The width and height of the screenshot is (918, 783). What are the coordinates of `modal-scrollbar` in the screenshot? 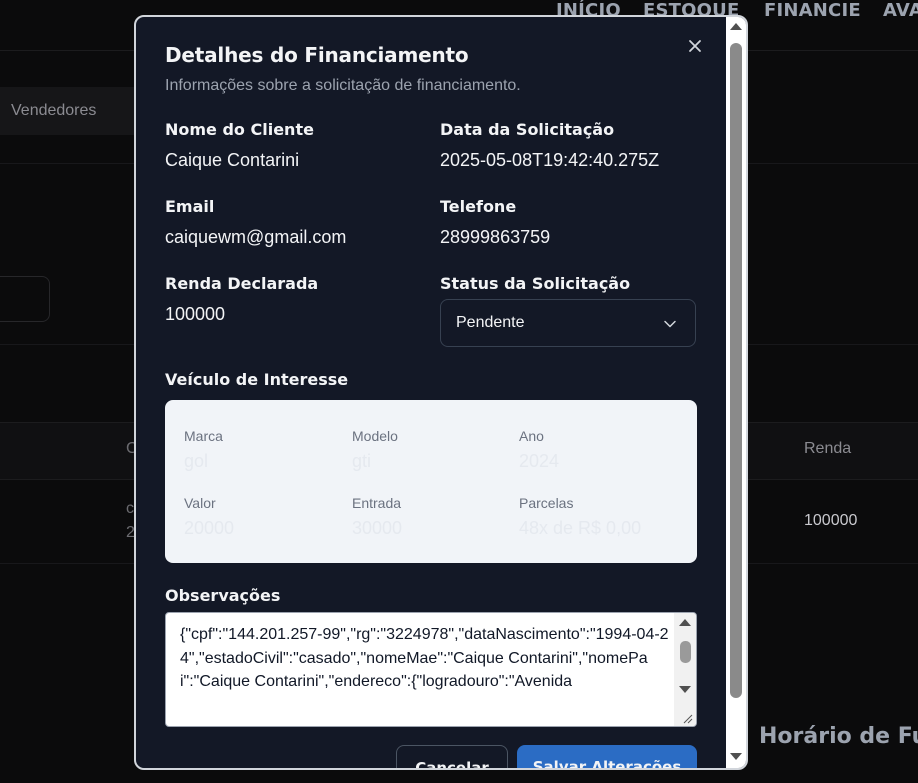 It's located at (736, 392).